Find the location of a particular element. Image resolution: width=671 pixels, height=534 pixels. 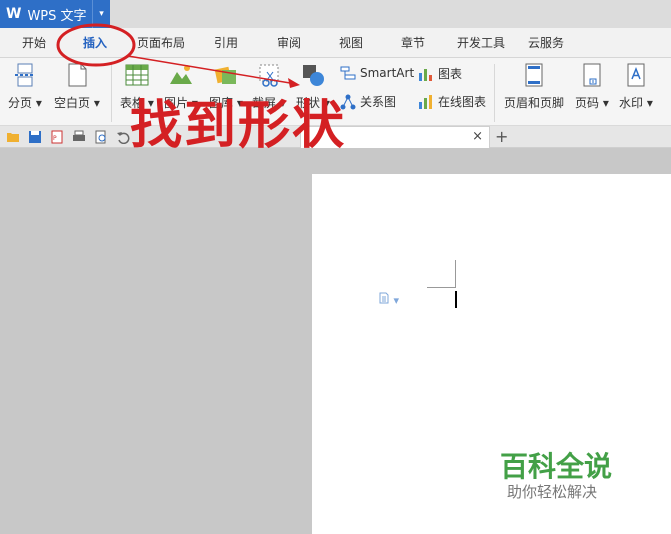

watermark-button: 水印 ▾ is located at coordinates (636, 86).